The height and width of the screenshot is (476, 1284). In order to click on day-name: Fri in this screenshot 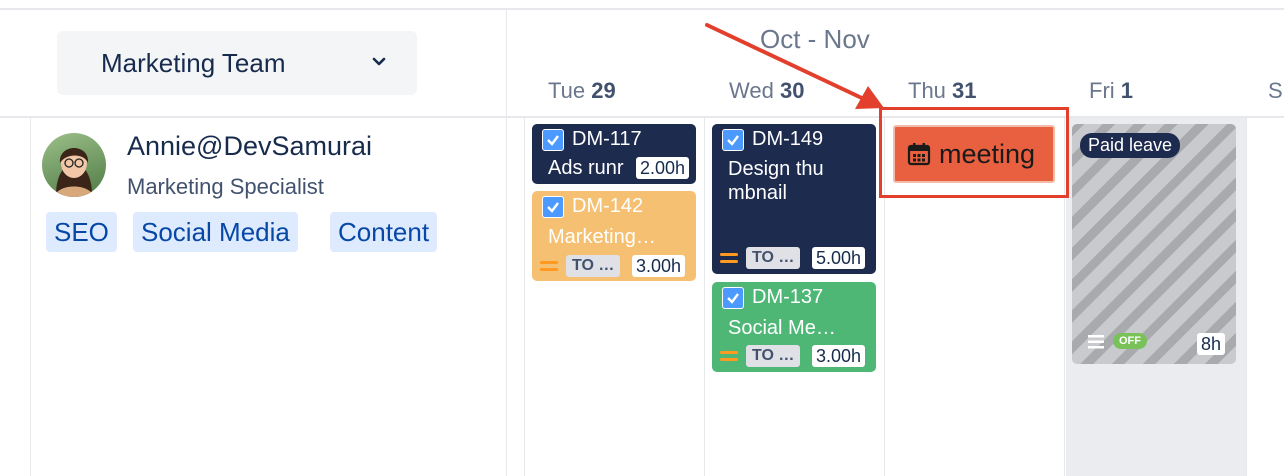, I will do `click(1102, 90)`.